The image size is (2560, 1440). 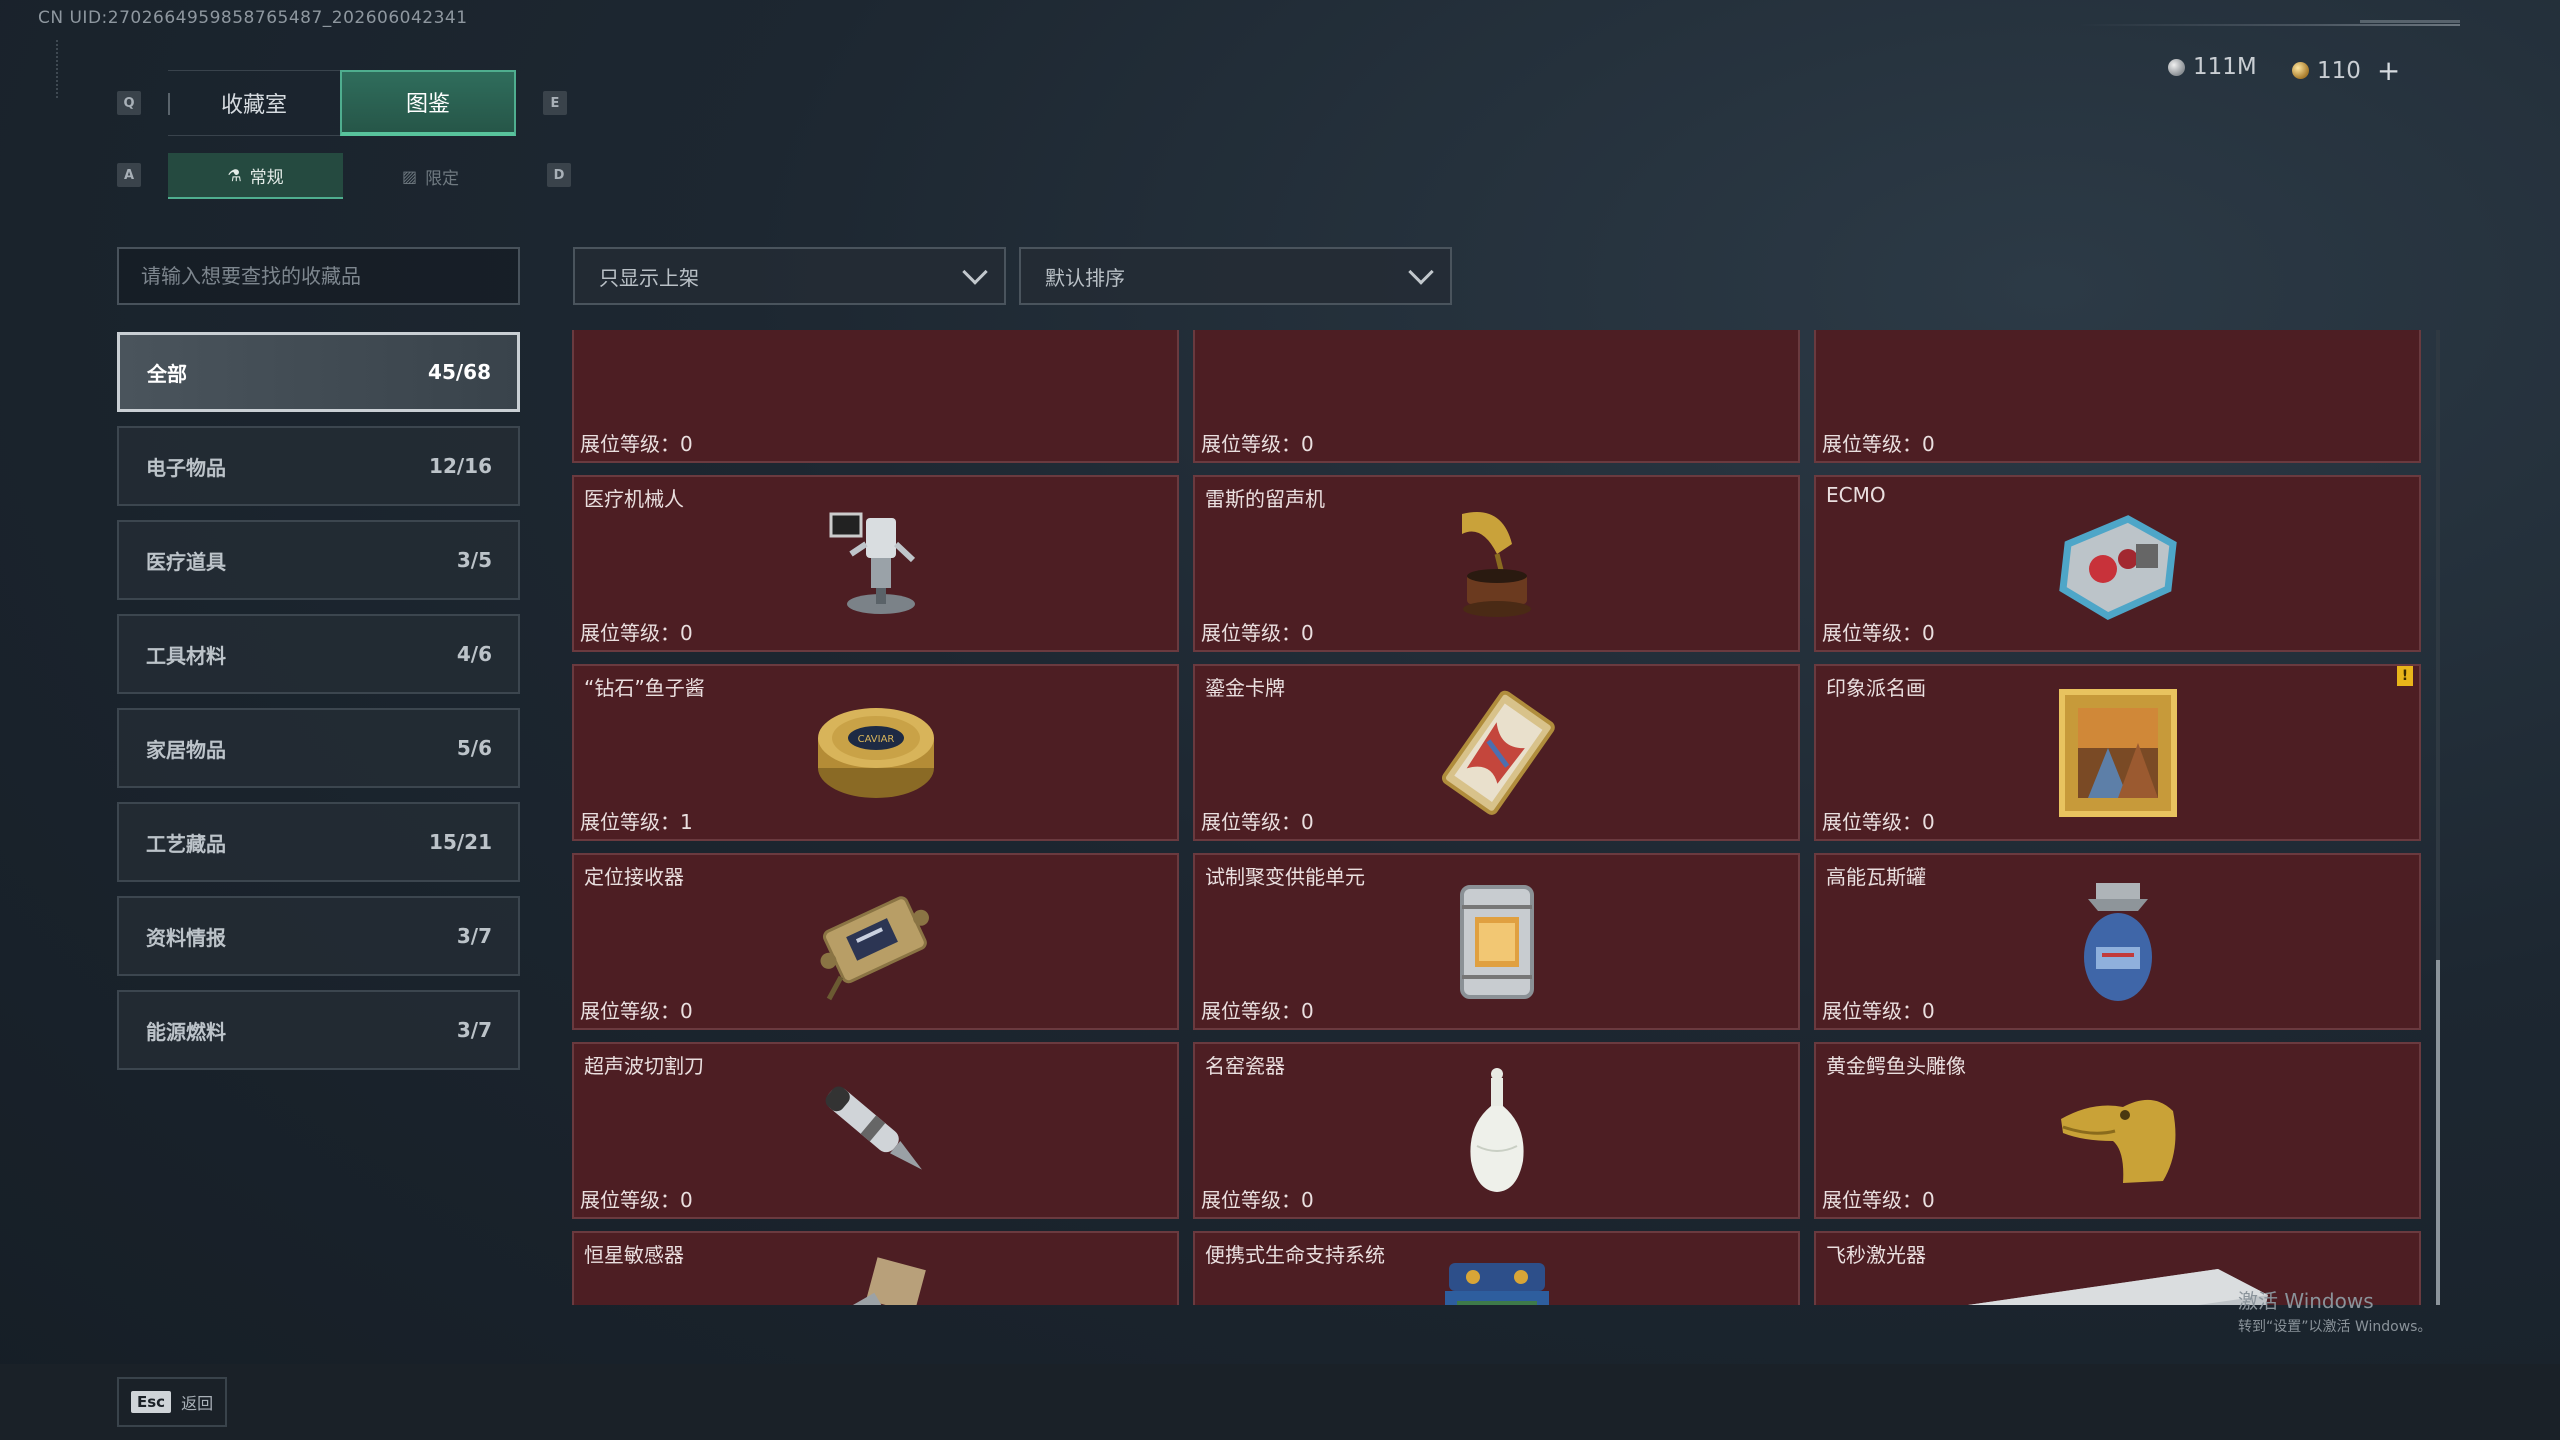 I want to click on gold-amount: 110, so click(x=2339, y=70).